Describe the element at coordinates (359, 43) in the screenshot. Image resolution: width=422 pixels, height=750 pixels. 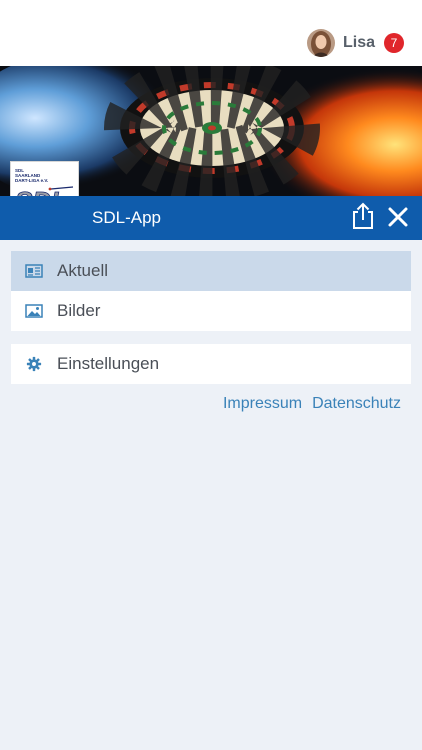
I see `user-name: Lisa` at that location.